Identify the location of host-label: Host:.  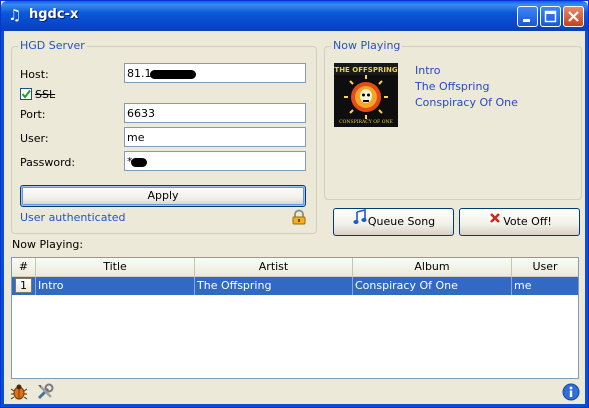
(34, 74).